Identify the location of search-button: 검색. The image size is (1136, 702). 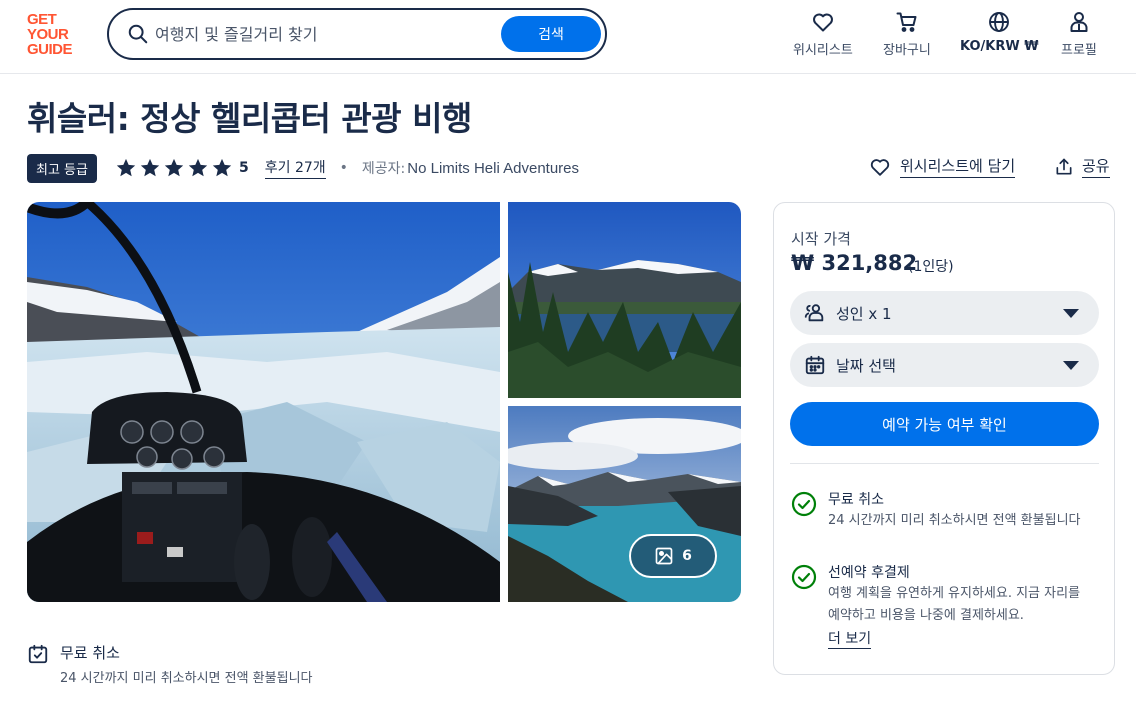
(551, 34).